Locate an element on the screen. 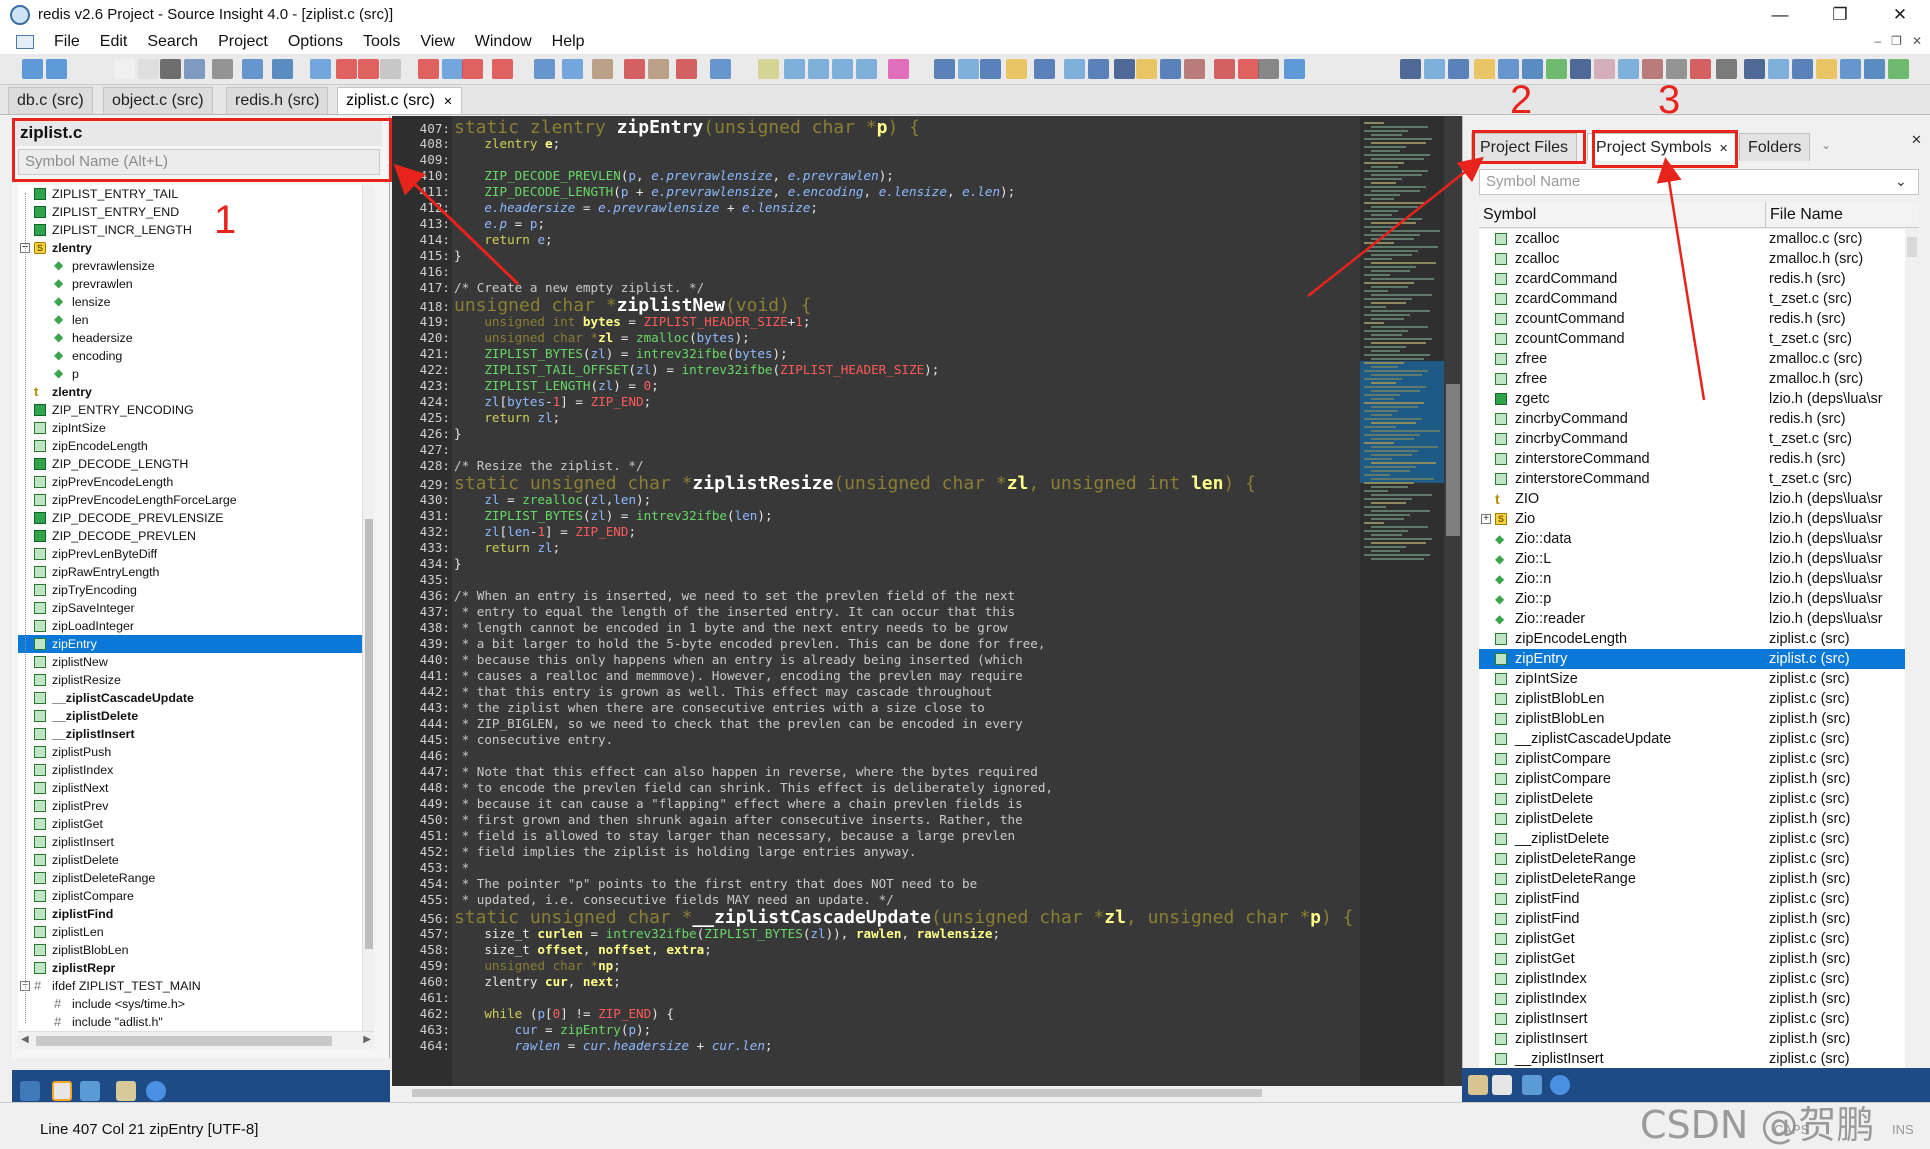  symbol-list-item: ziplistLen is located at coordinates (196, 932).